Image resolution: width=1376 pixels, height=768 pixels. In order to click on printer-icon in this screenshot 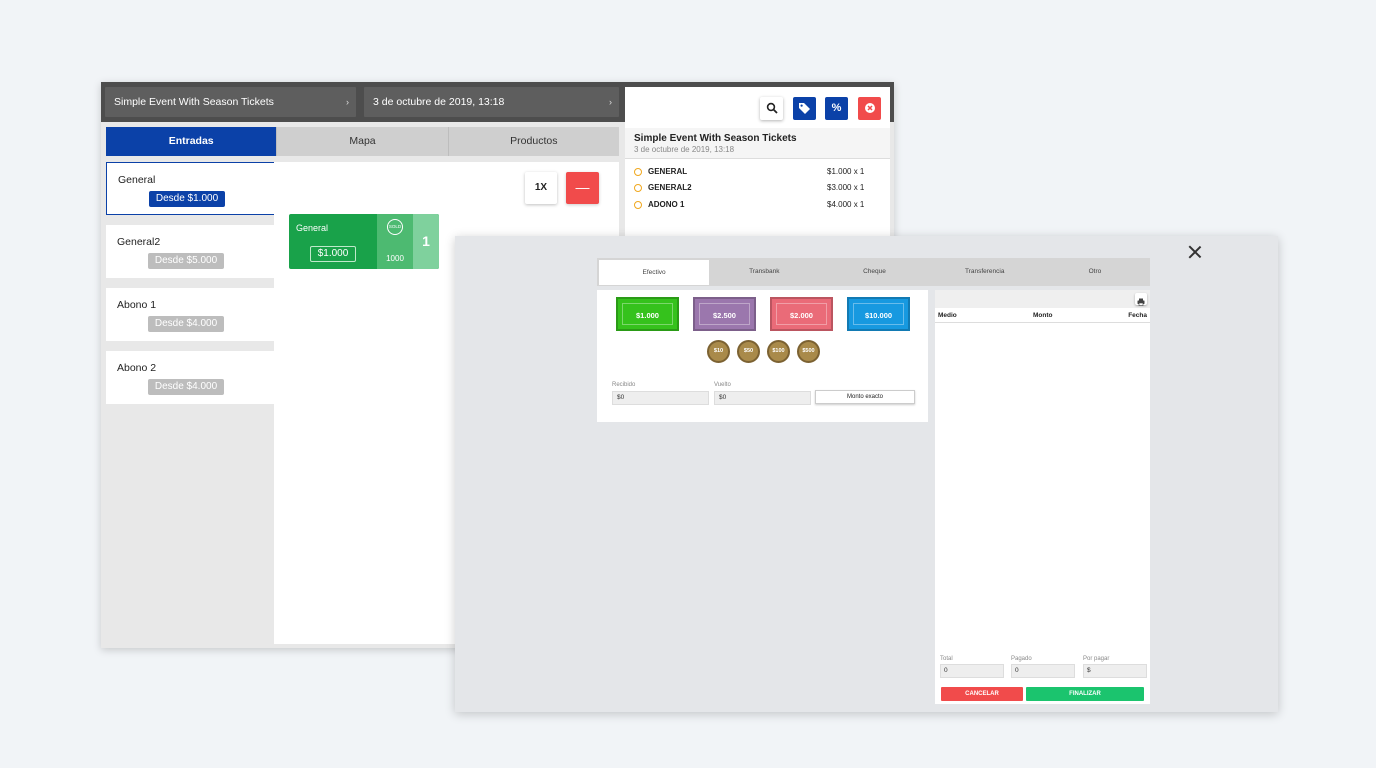, I will do `click(1141, 302)`.